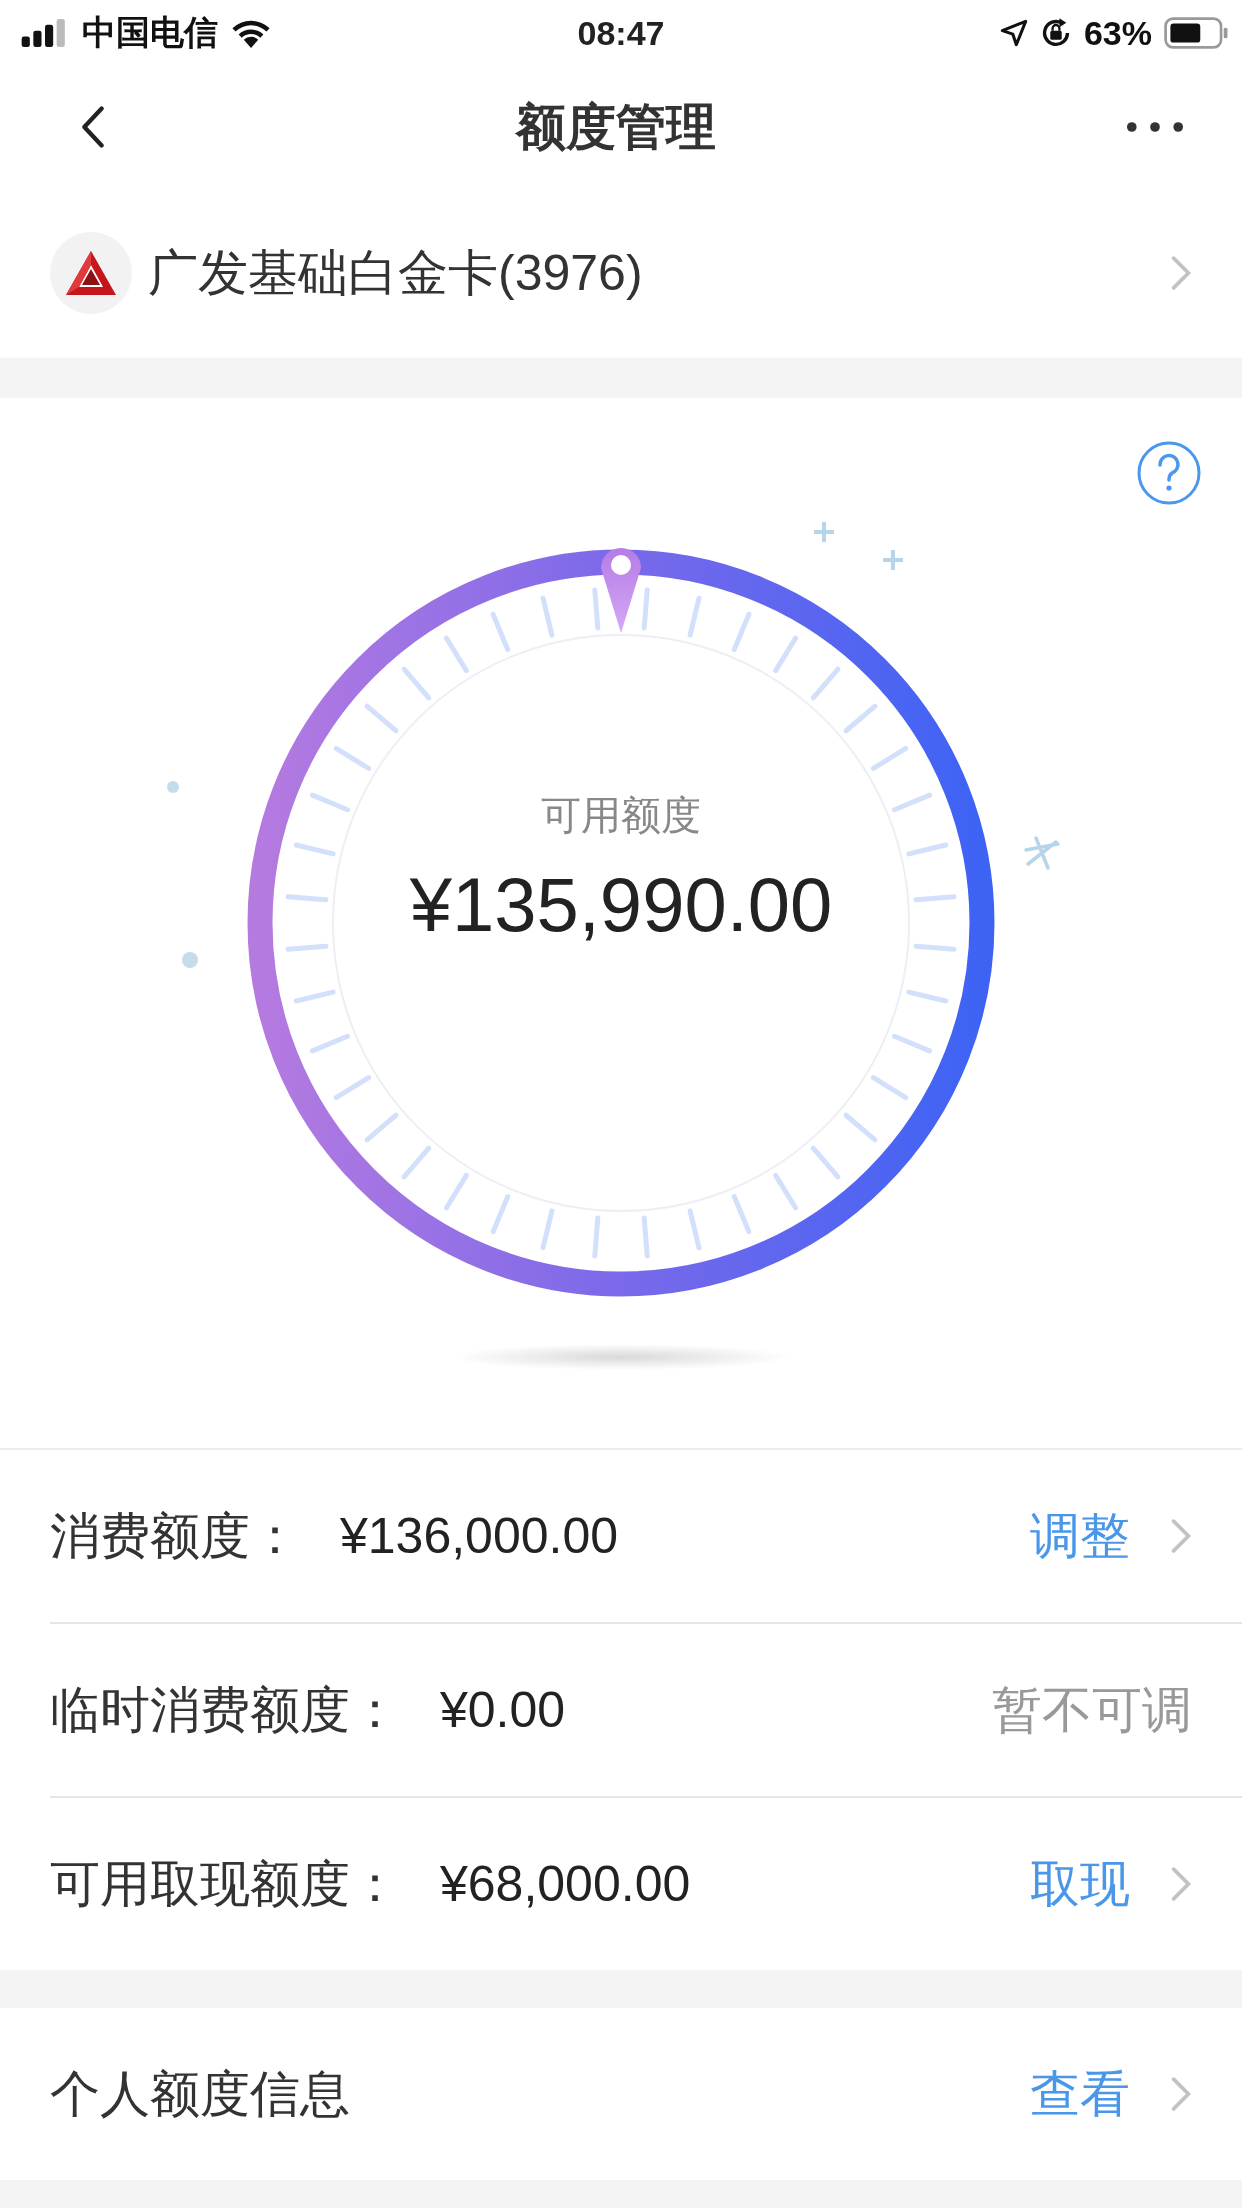 This screenshot has width=1242, height=2208. Describe the element at coordinates (1013, 33) in the screenshot. I see `location-arrow-icon` at that location.